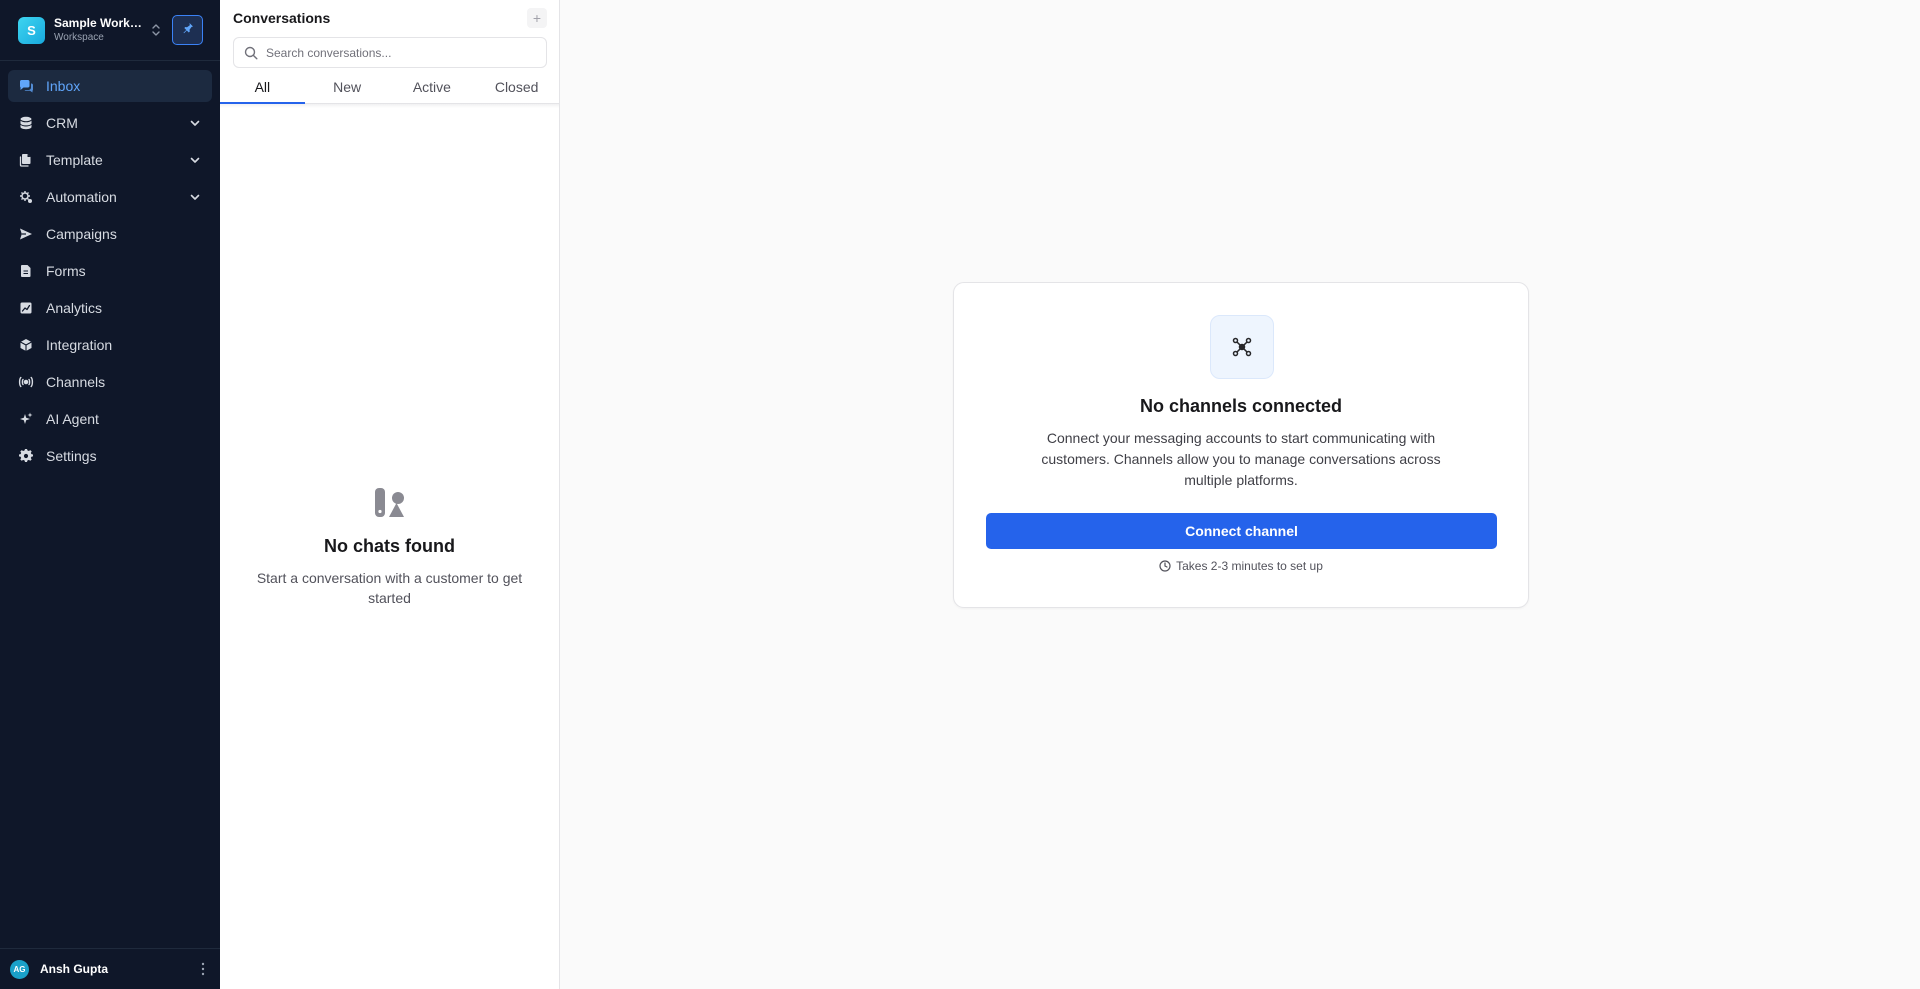 The height and width of the screenshot is (989, 1920). I want to click on workspace-switcher: Sample Workspace Workspace, so click(98, 30).